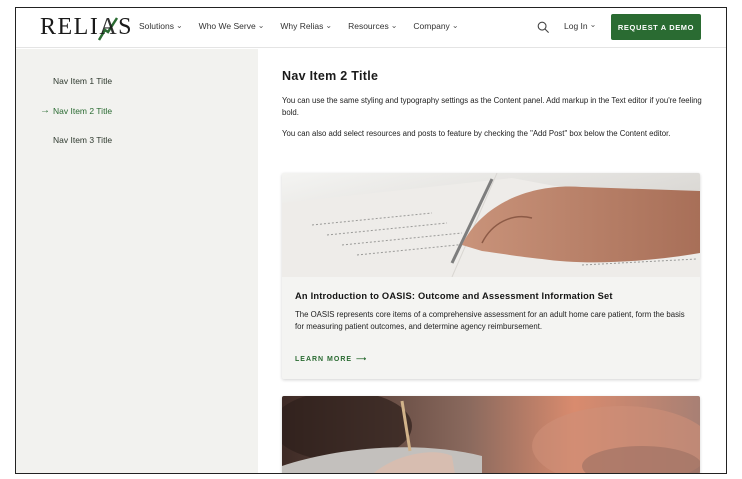  Describe the element at coordinates (362, 359) in the screenshot. I see `arrow-right-icon: ⟶` at that location.